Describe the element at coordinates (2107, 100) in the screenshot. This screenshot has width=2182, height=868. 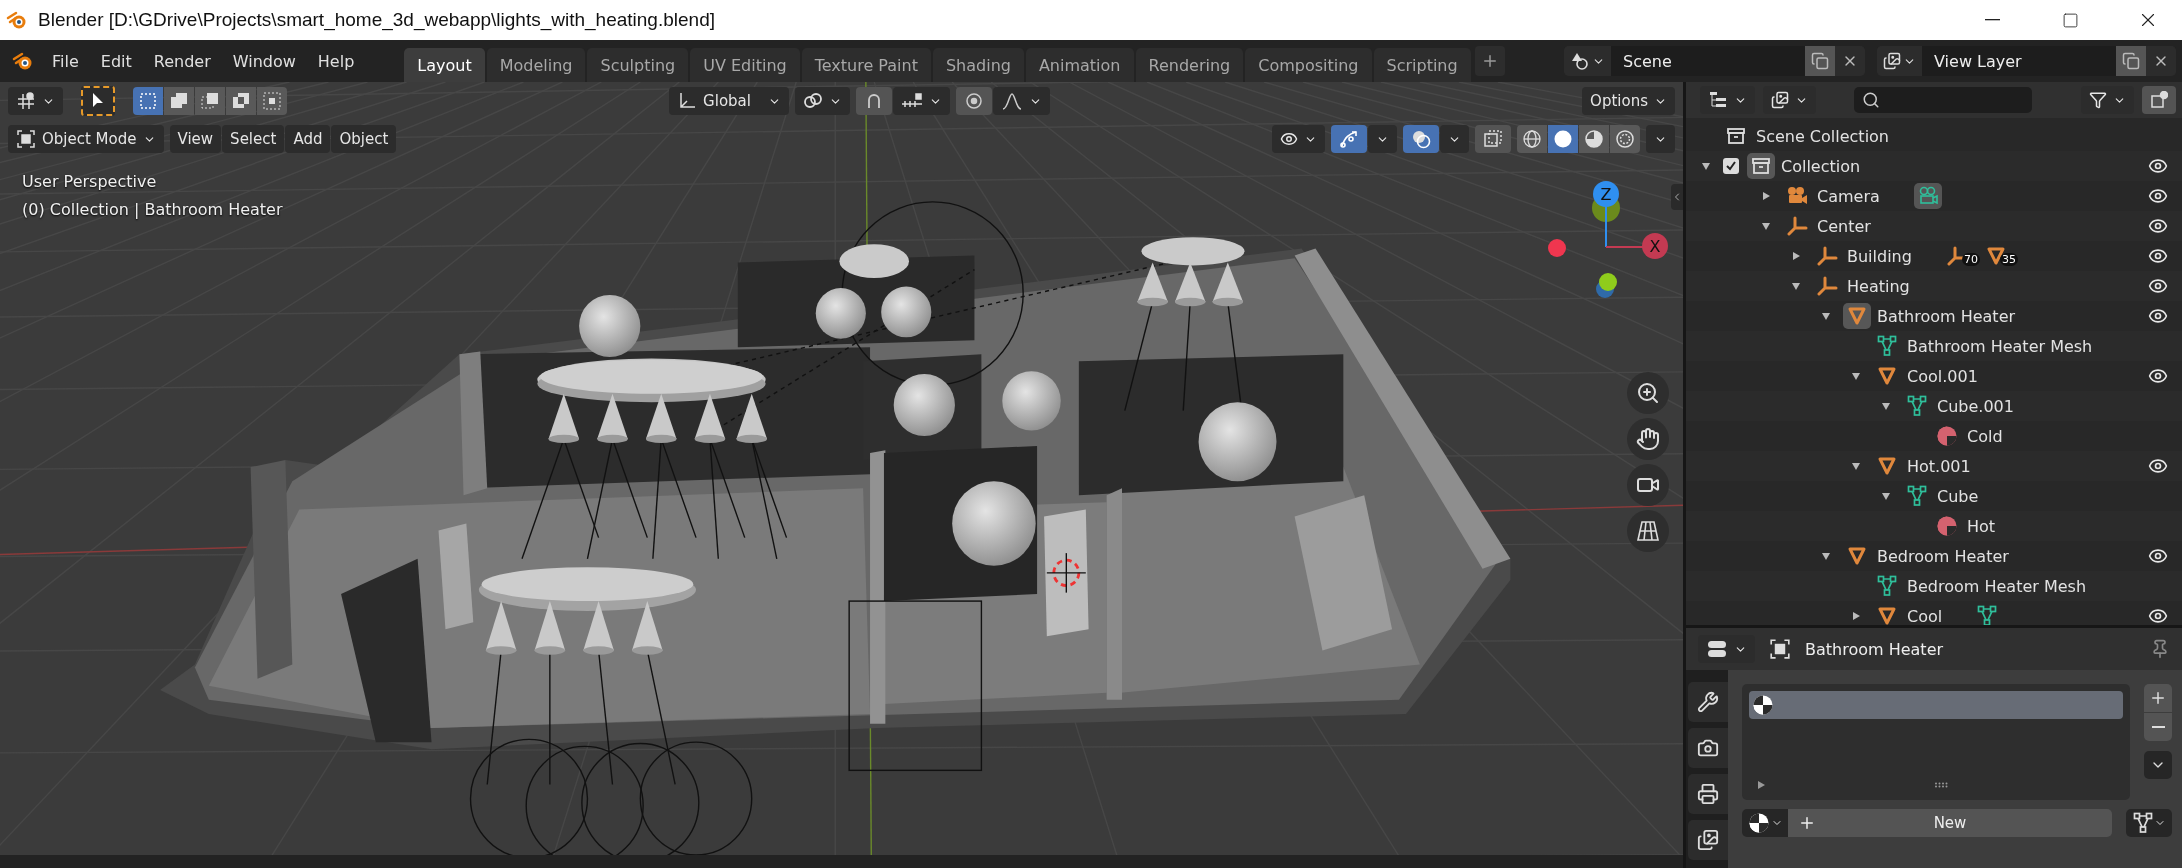
I see `filter-dropdown` at that location.